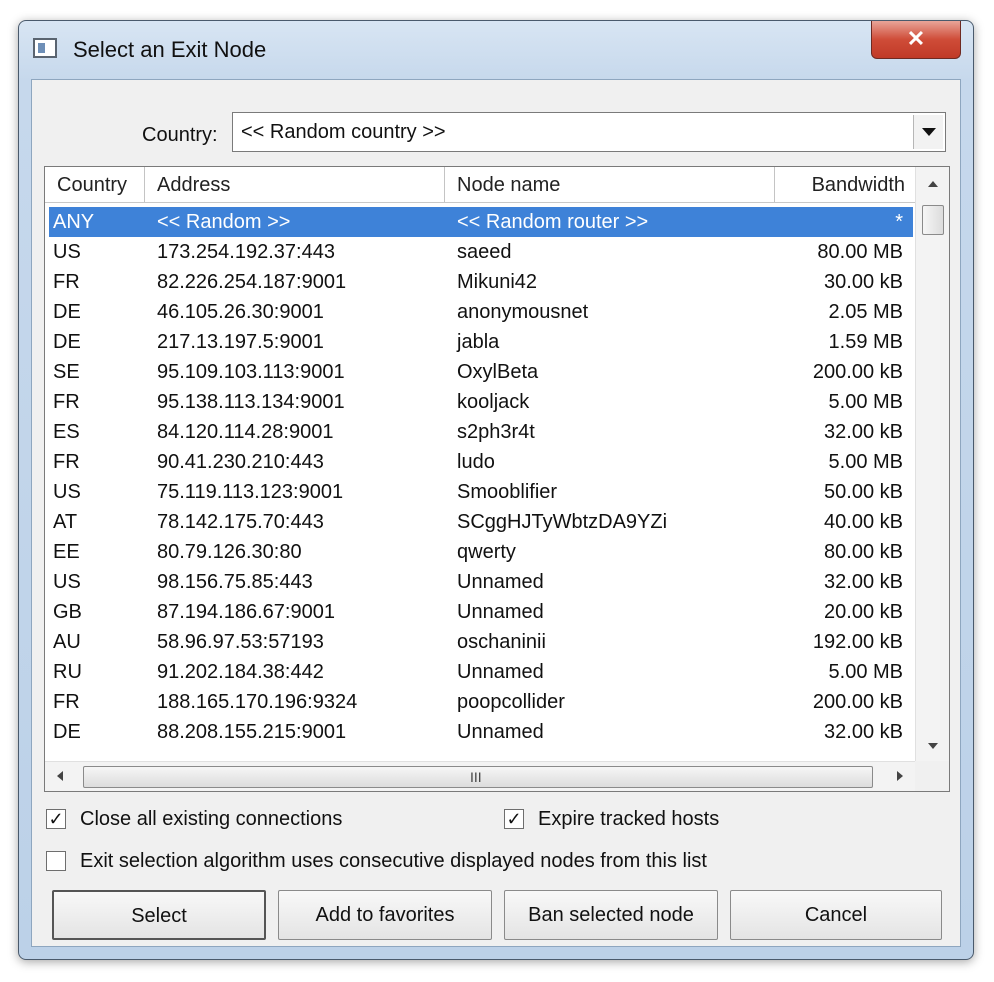 The height and width of the screenshot is (982, 994). I want to click on list-item: RU 91.202.184.38:442 Unnamed 5.00 MB, so click(480, 672).